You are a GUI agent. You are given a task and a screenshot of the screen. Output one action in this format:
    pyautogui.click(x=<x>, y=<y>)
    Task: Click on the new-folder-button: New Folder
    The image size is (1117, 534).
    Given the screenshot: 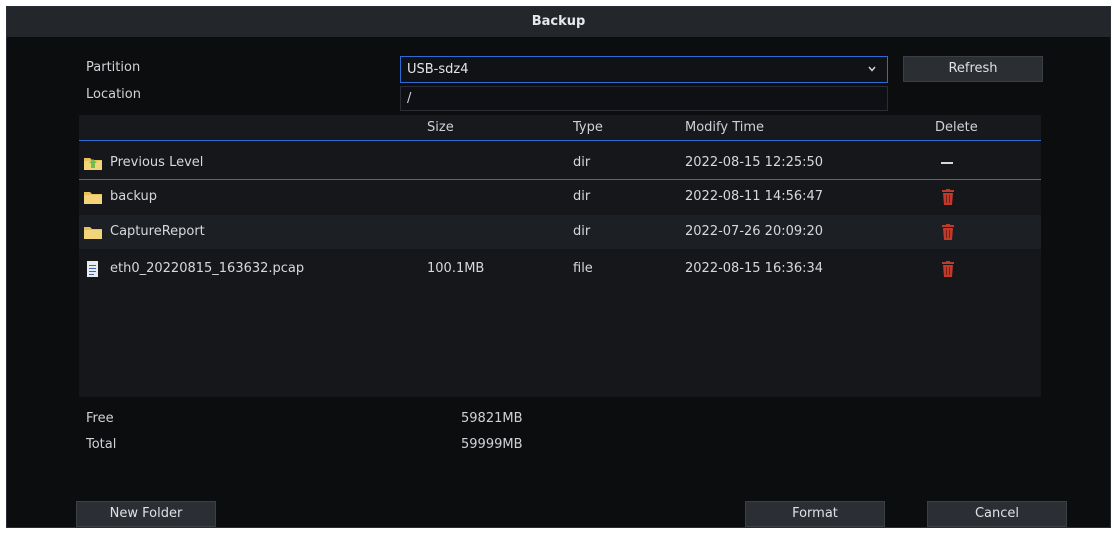 What is the action you would take?
    pyautogui.click(x=146, y=514)
    